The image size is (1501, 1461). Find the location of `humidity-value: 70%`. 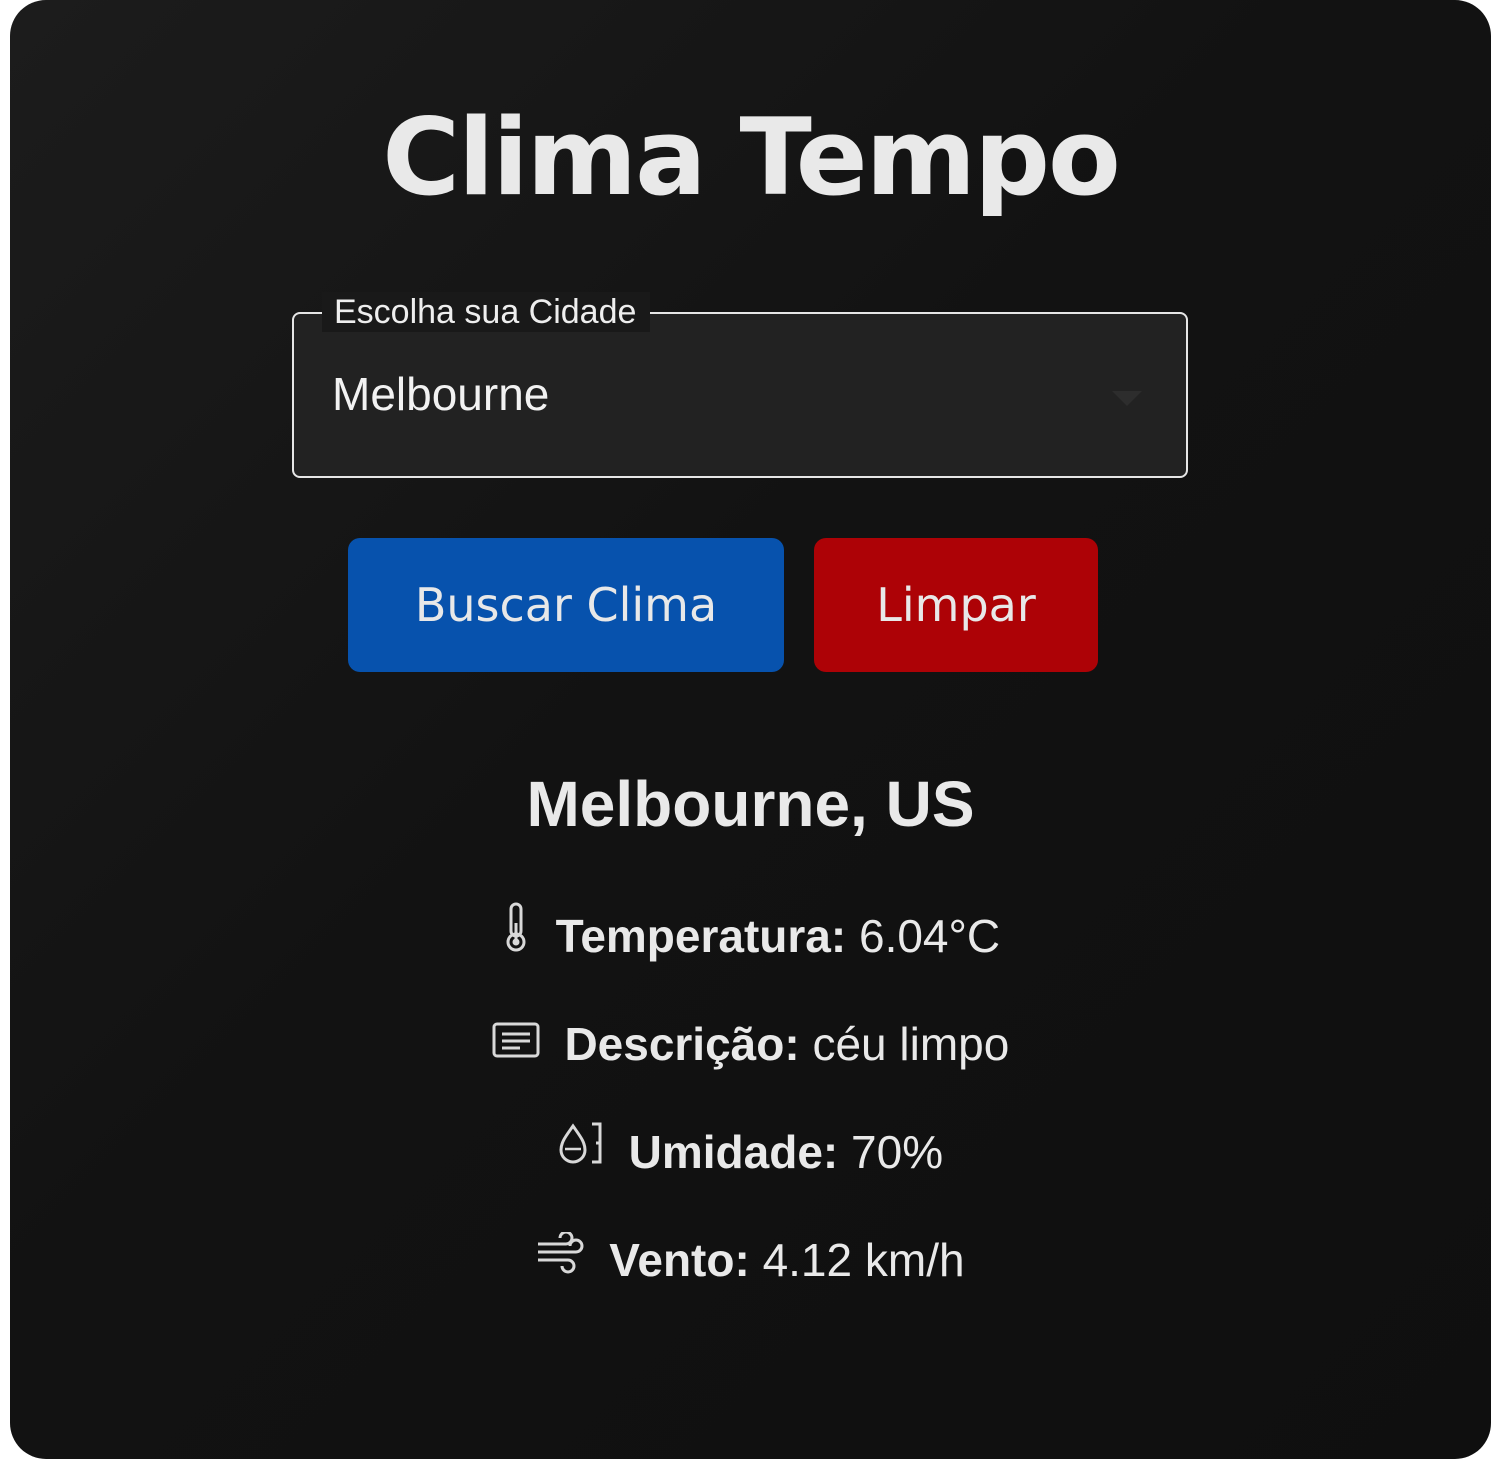

humidity-value: 70% is located at coordinates (897, 1152).